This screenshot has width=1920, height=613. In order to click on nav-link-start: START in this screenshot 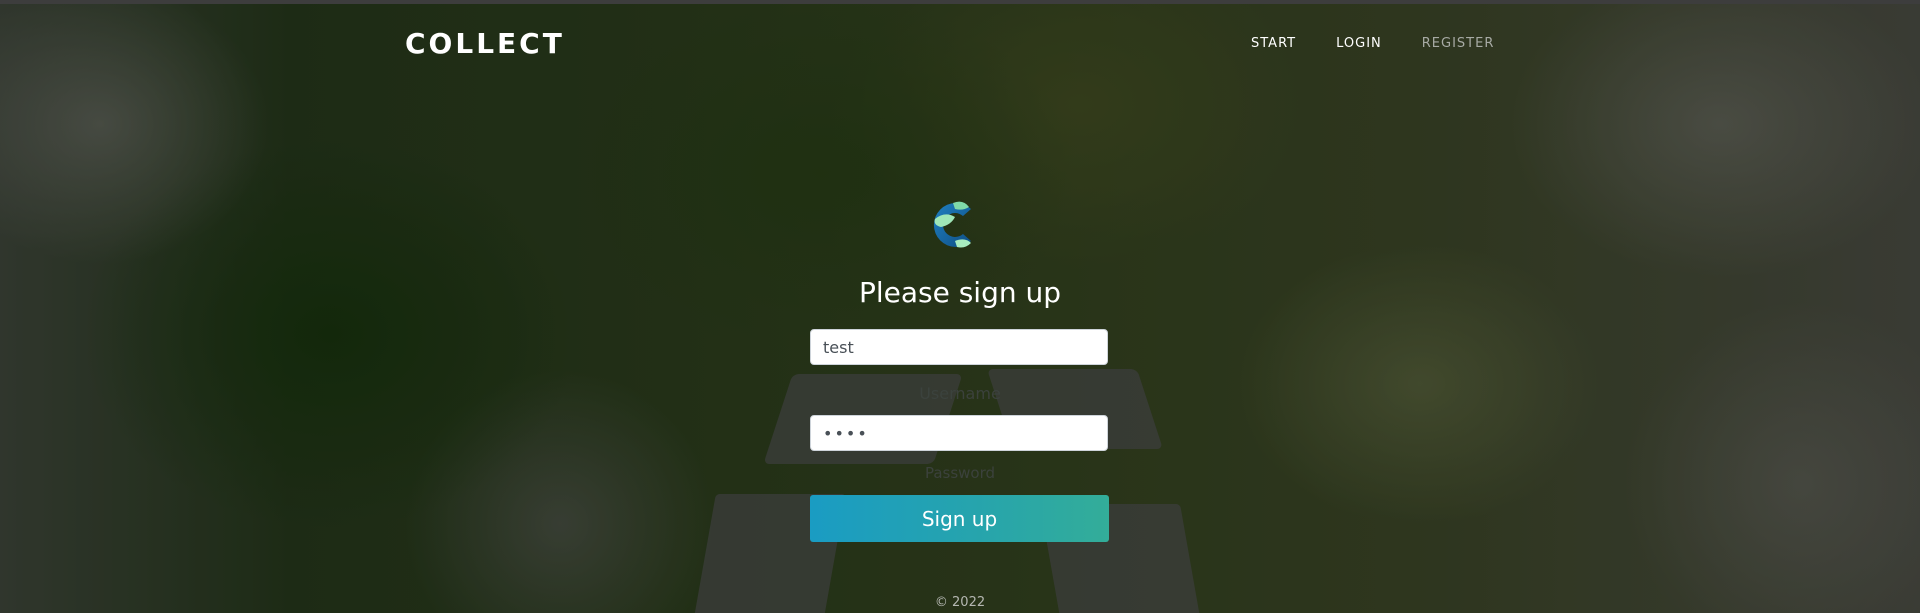, I will do `click(1273, 43)`.